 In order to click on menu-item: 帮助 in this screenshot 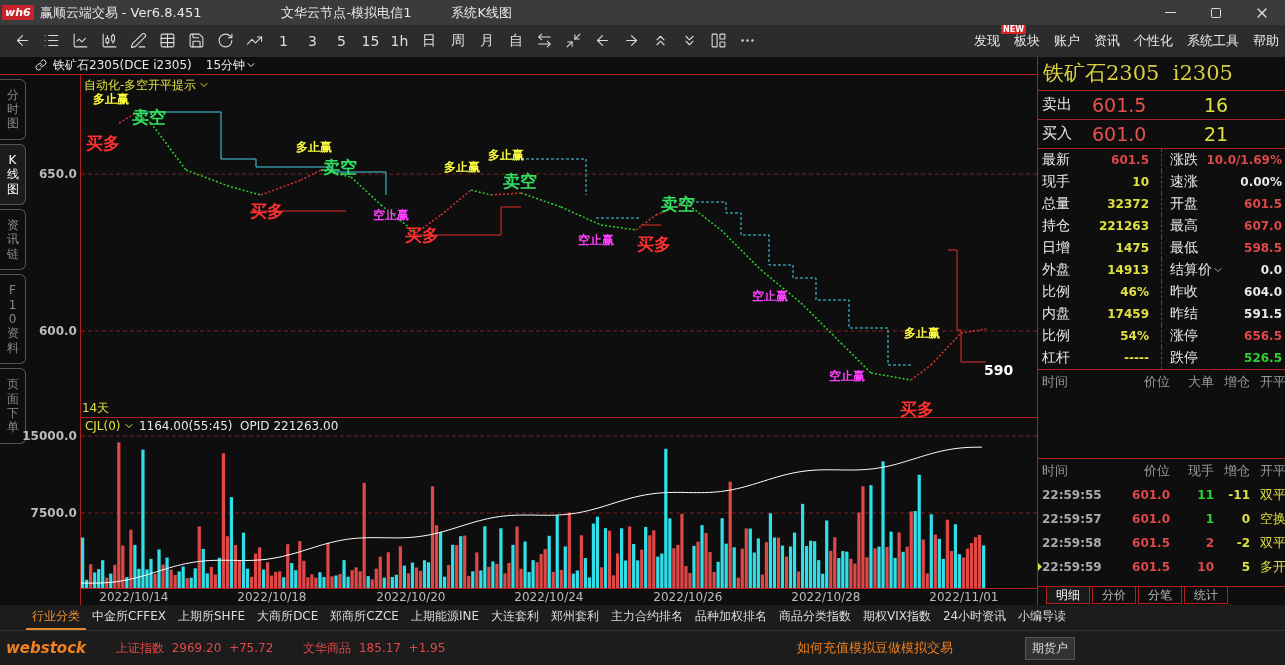, I will do `click(1266, 40)`.